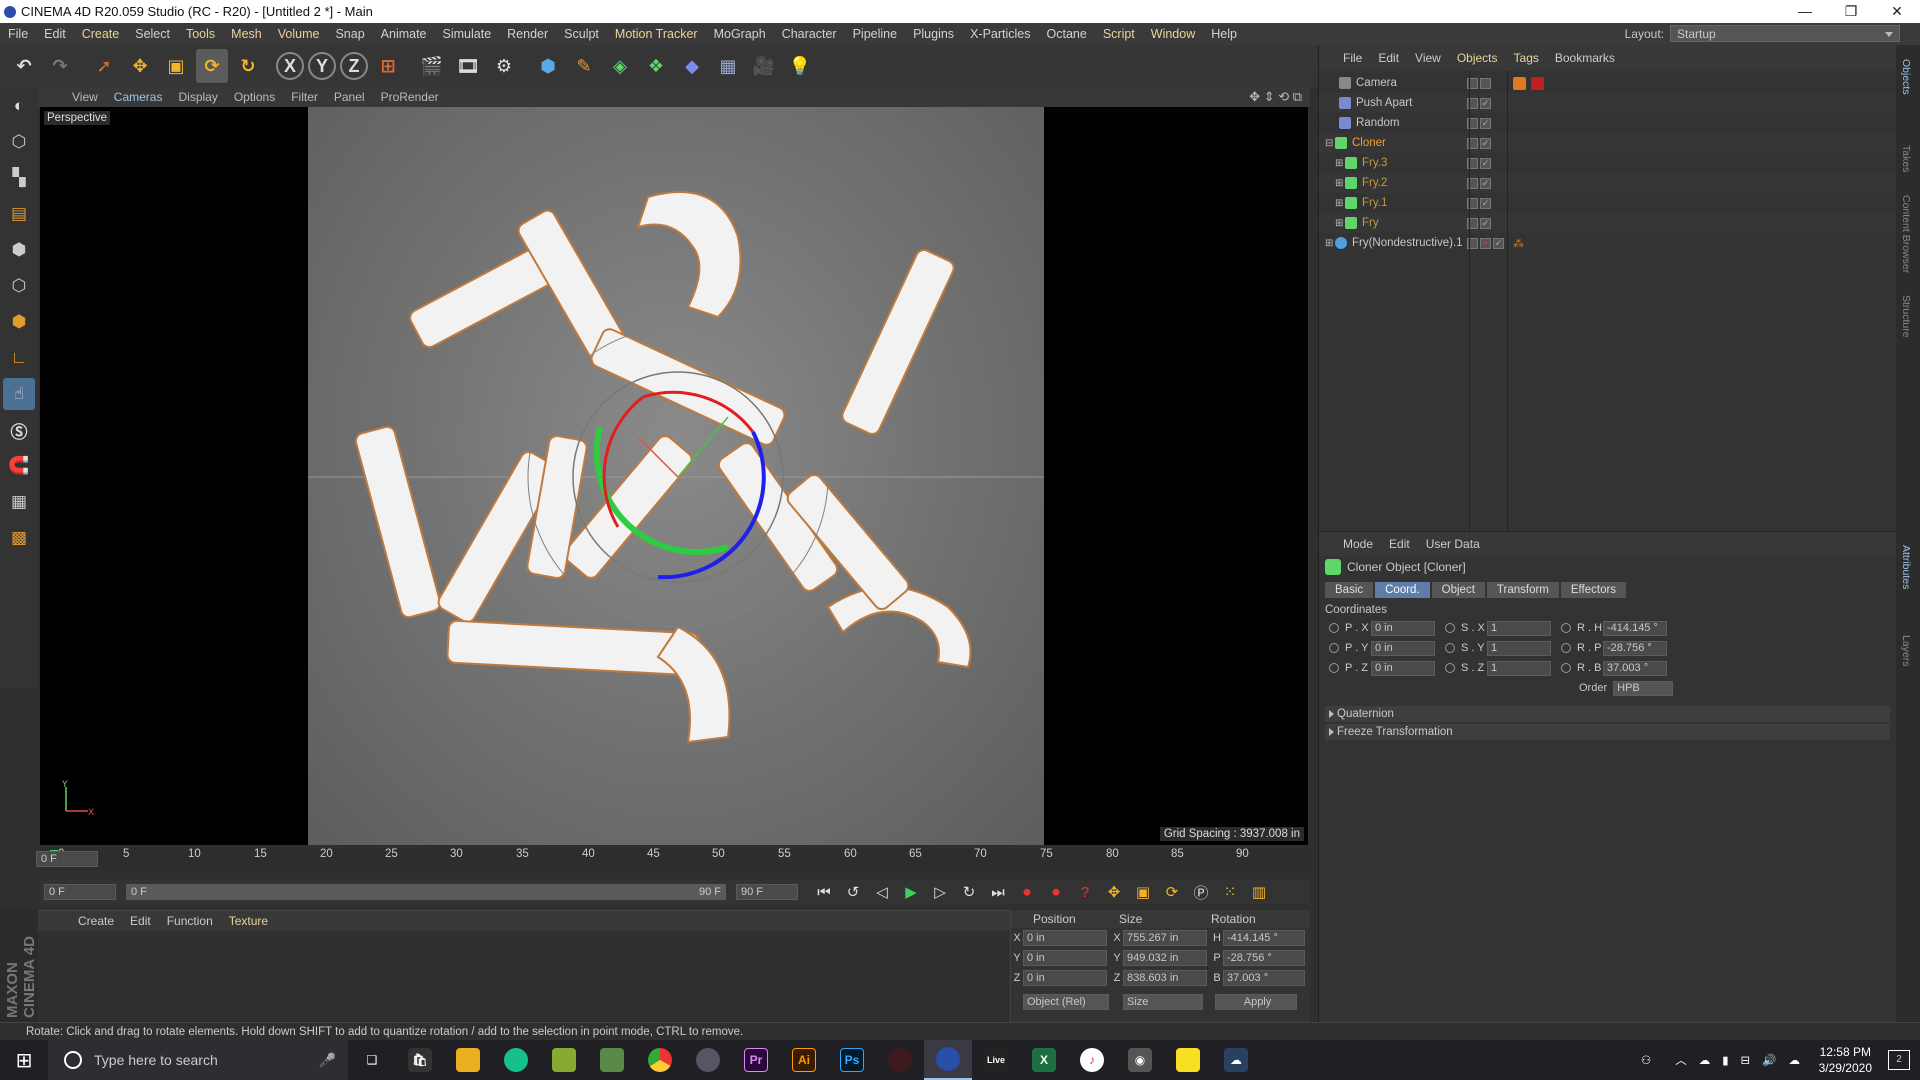  Describe the element at coordinates (467, 34) in the screenshot. I see `menu-simulate: Simulate` at that location.